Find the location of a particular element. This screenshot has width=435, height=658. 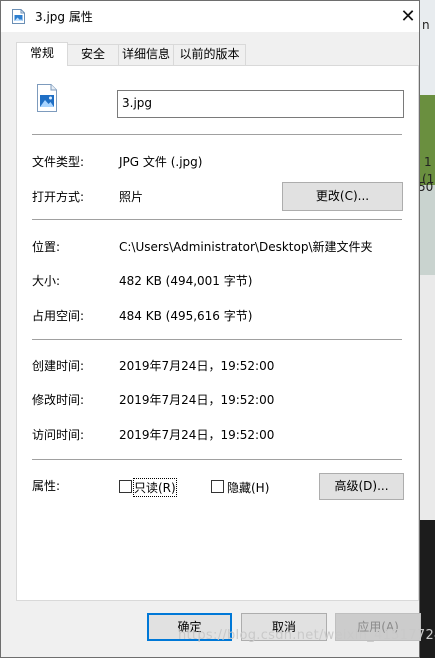

location-value: C:\Users\Administrator\Desktop\新建文件夹 is located at coordinates (246, 247).